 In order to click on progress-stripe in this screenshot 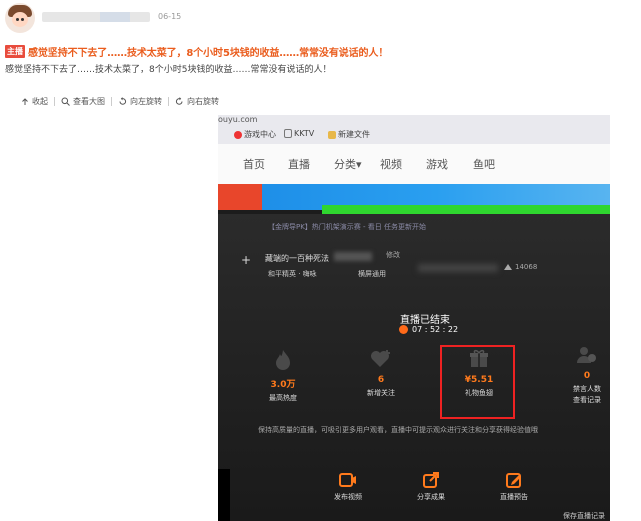, I will do `click(466, 209)`.